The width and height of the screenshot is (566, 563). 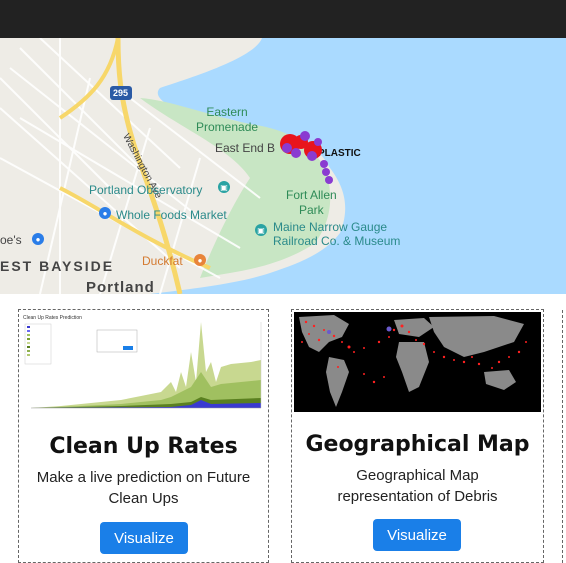 I want to click on joes-label: oe's, so click(x=11, y=240).